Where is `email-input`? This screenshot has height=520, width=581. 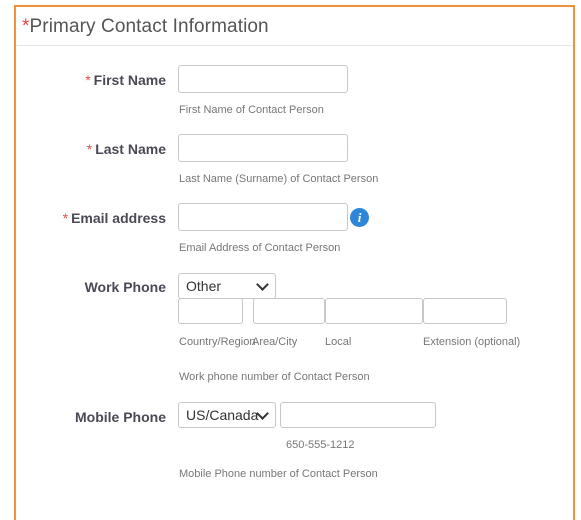 email-input is located at coordinates (263, 217).